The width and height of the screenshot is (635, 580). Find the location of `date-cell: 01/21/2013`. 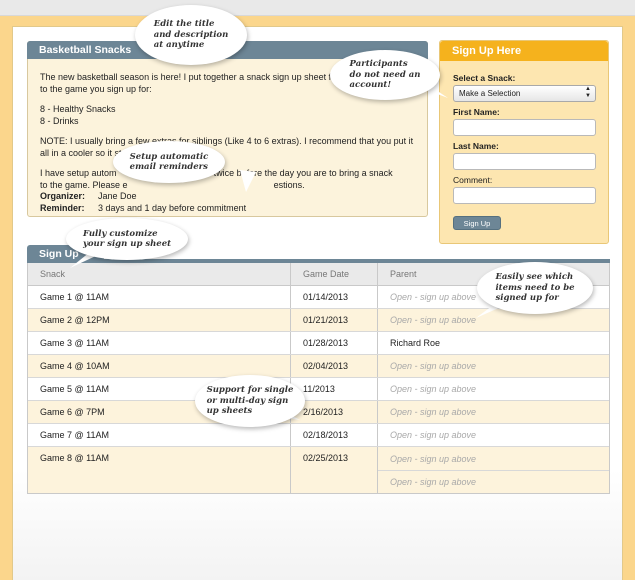

date-cell: 01/21/2013 is located at coordinates (333, 320).